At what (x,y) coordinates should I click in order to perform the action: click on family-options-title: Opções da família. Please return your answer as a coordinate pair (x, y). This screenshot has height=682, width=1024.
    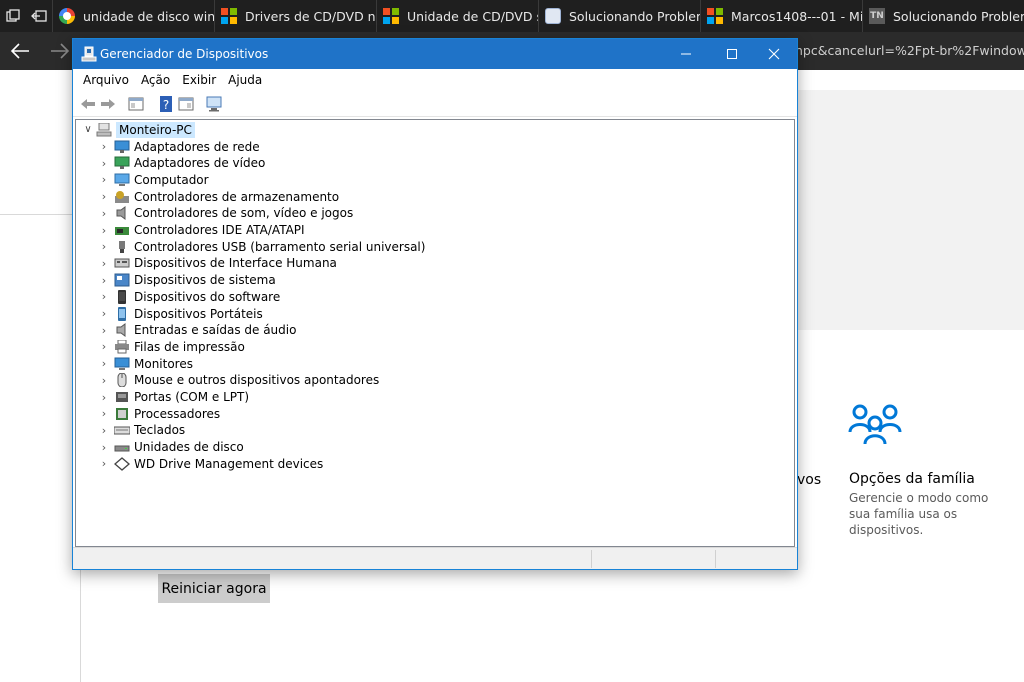
    Looking at the image, I should click on (912, 479).